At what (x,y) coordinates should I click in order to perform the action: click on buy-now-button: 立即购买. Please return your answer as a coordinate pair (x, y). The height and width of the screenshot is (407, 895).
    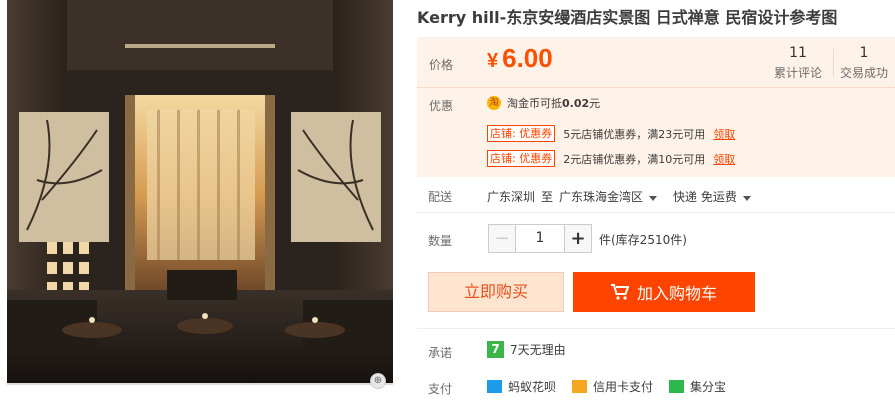
    Looking at the image, I should click on (496, 292).